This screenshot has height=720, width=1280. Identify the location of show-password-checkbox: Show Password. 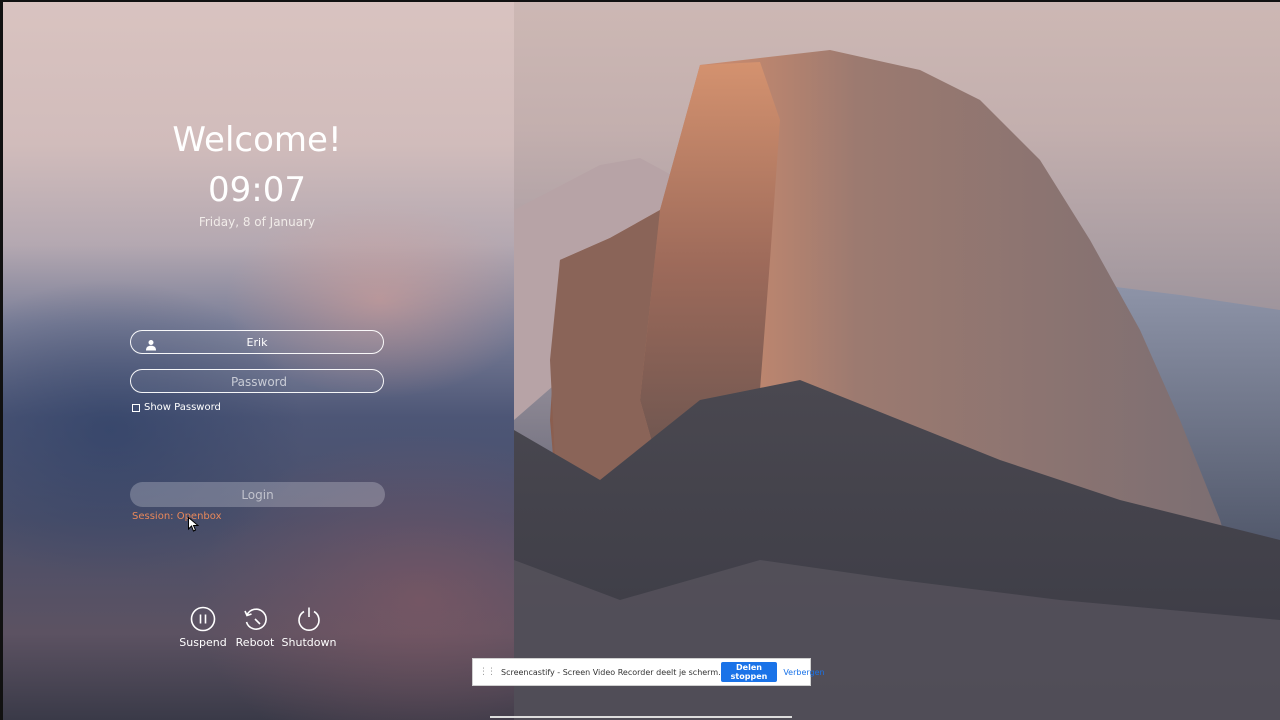
(176, 407).